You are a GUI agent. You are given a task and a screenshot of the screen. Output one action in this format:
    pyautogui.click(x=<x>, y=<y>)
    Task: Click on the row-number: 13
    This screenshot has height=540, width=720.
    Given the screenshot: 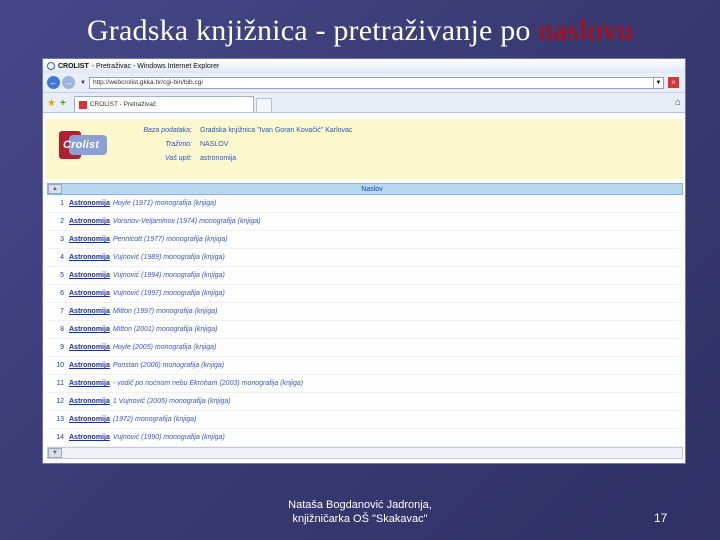 What is the action you would take?
    pyautogui.click(x=60, y=419)
    